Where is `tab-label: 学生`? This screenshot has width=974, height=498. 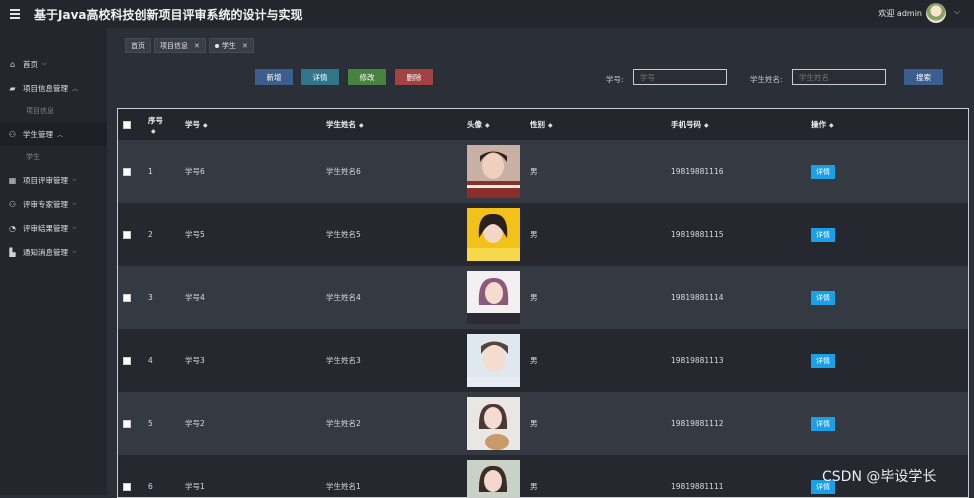 tab-label: 学生 is located at coordinates (228, 45).